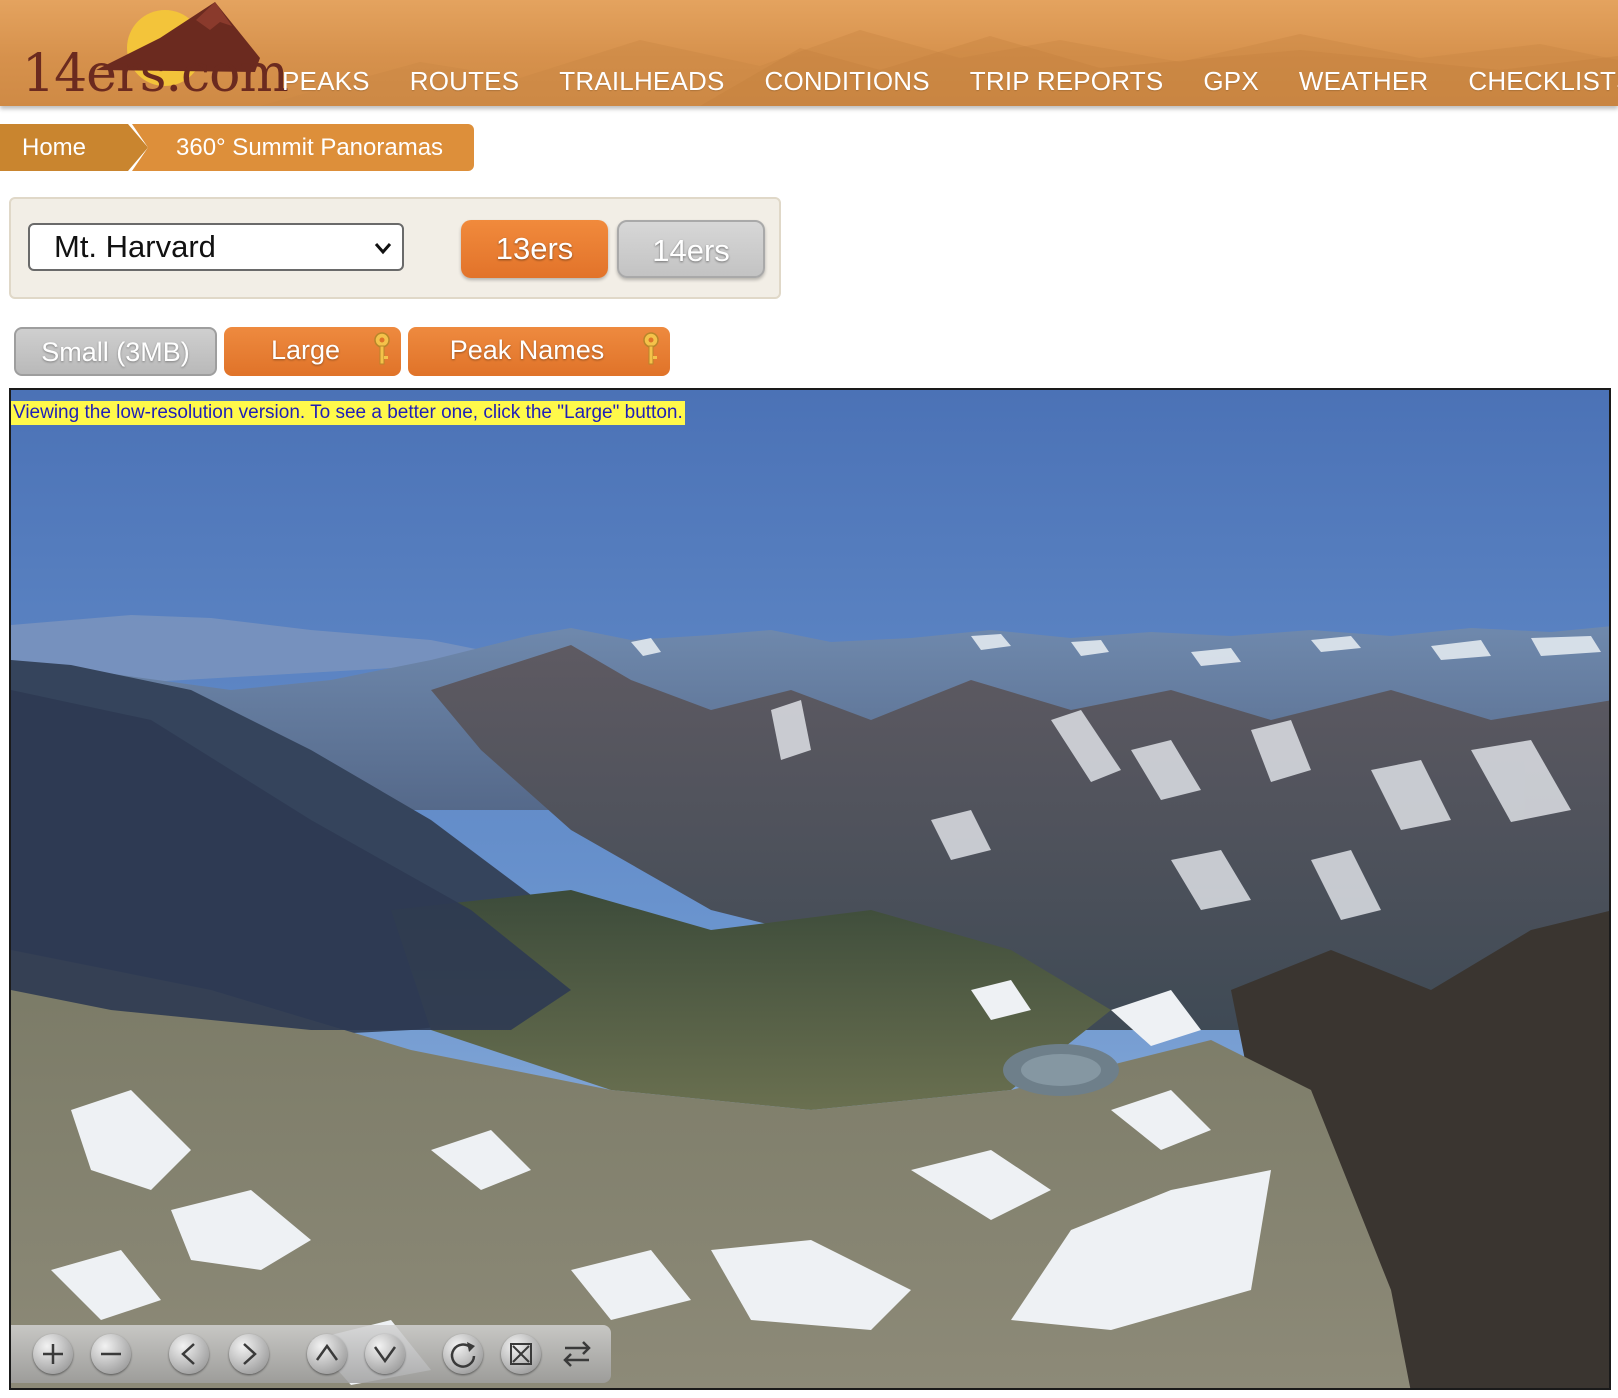 The image size is (1618, 1398). I want to click on chevron-left-icon, so click(188, 1354).